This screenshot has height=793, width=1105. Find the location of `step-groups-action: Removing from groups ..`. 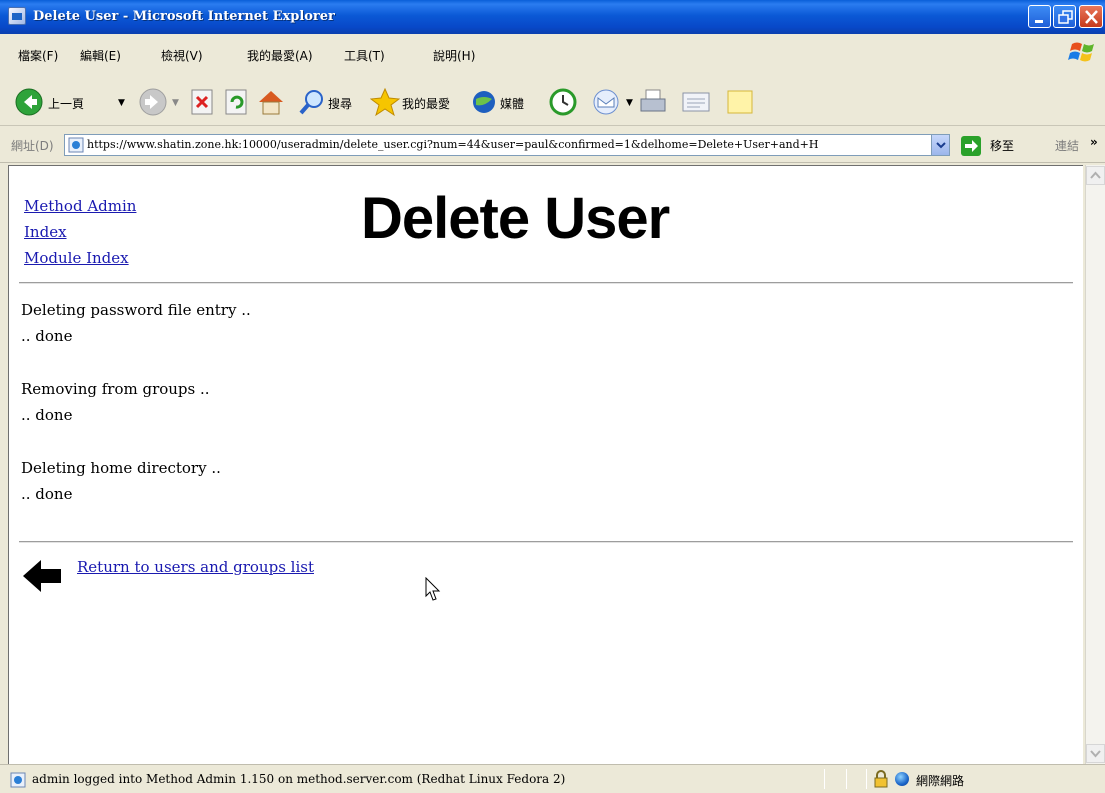

step-groups-action: Removing from groups .. is located at coordinates (115, 389).